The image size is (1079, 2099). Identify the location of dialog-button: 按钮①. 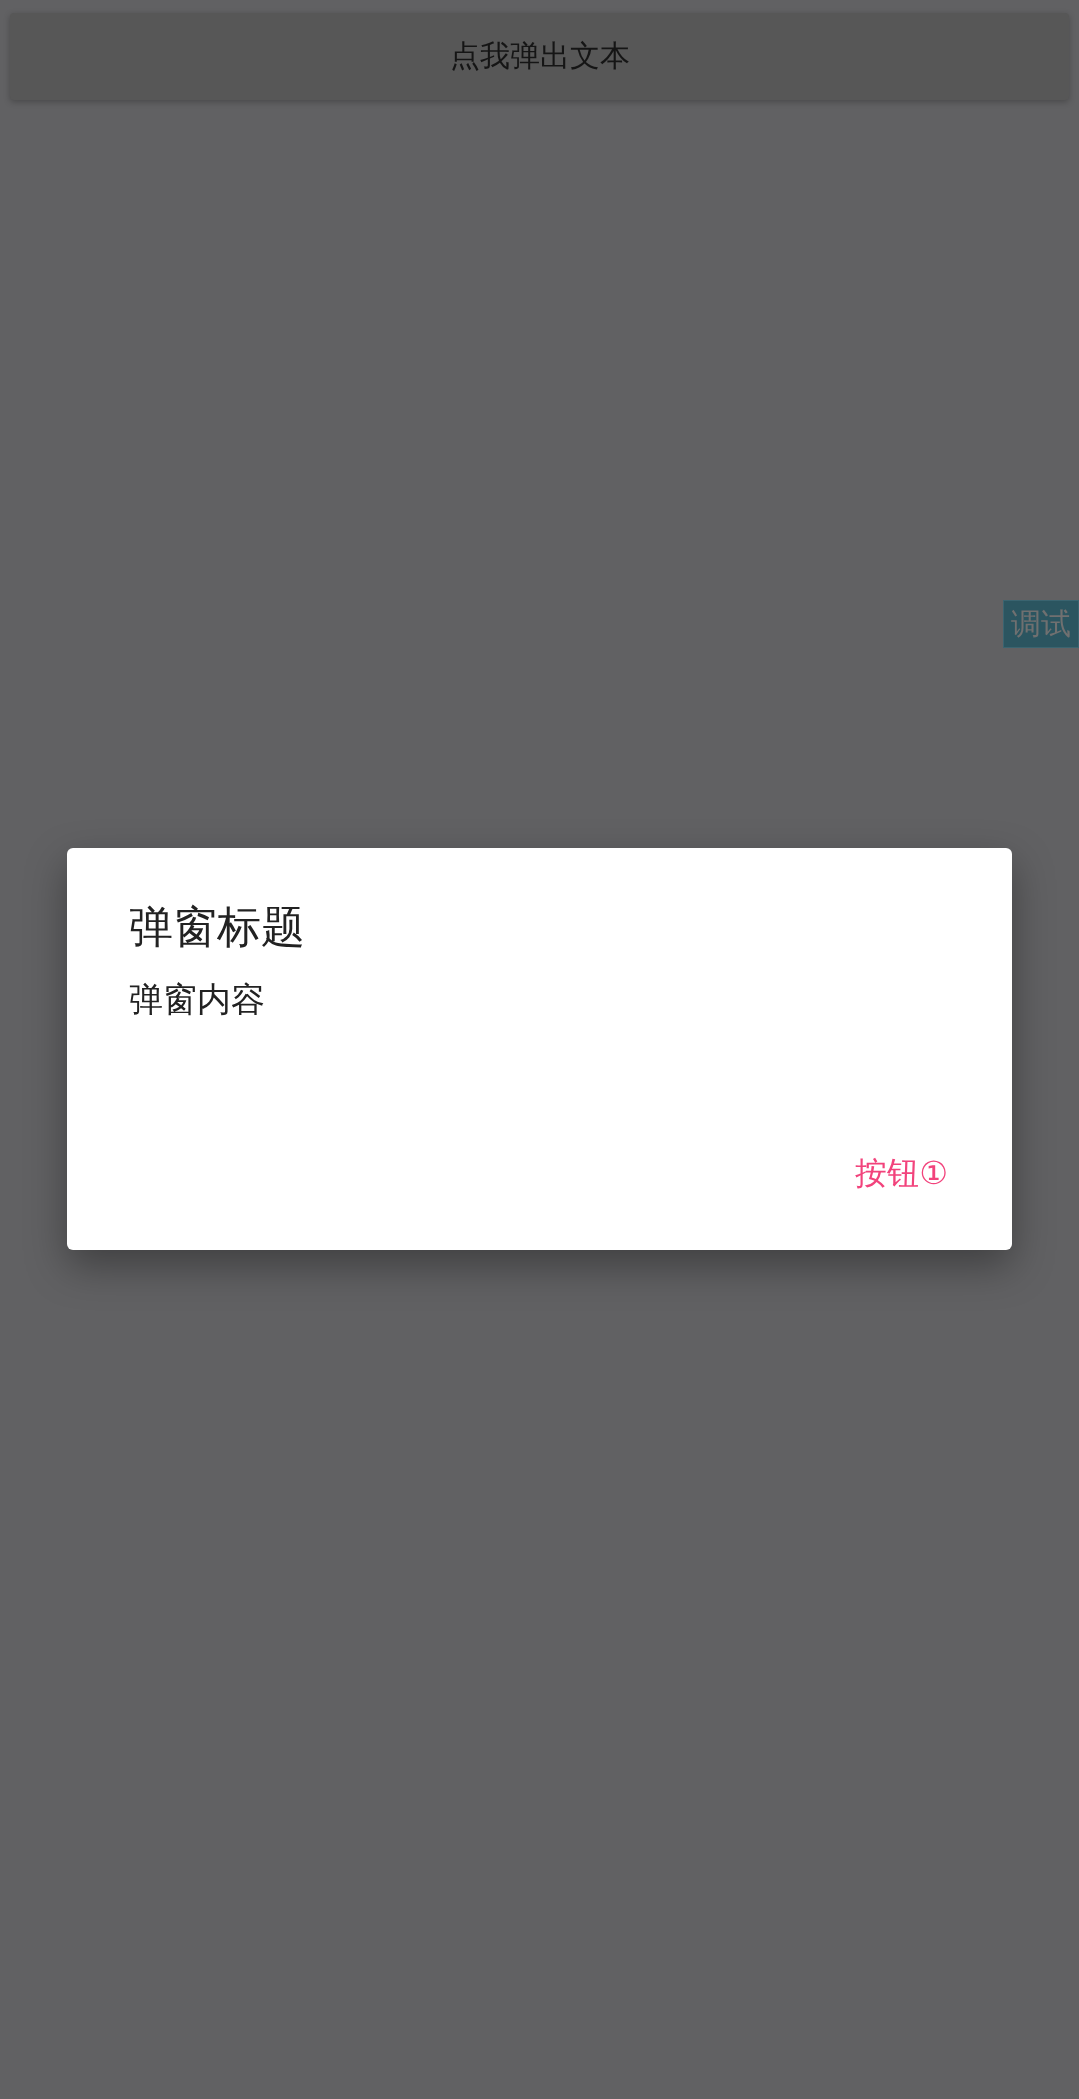
(901, 1174).